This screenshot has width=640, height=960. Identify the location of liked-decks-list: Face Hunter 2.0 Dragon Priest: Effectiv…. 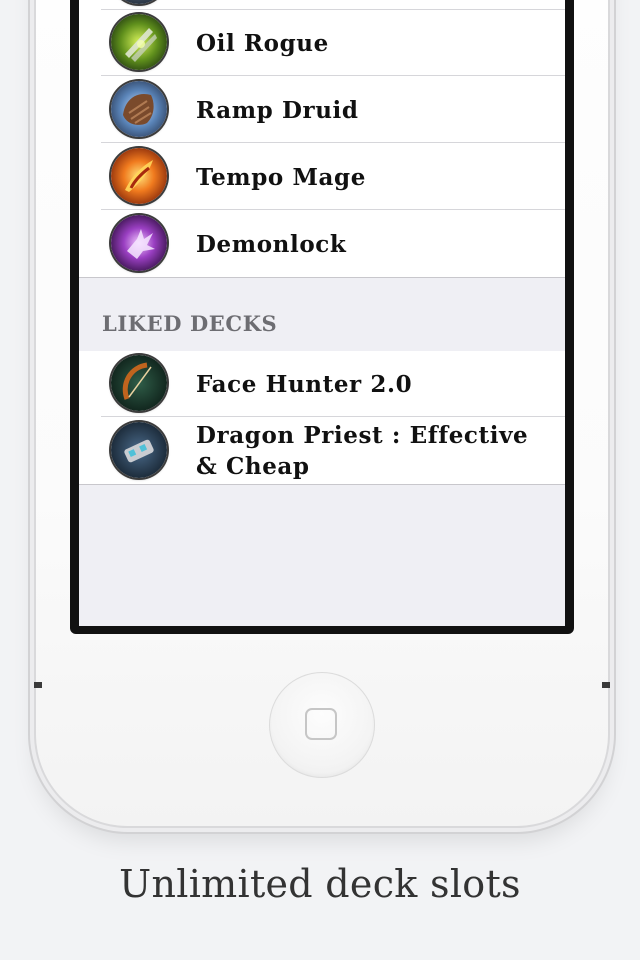
(322, 418).